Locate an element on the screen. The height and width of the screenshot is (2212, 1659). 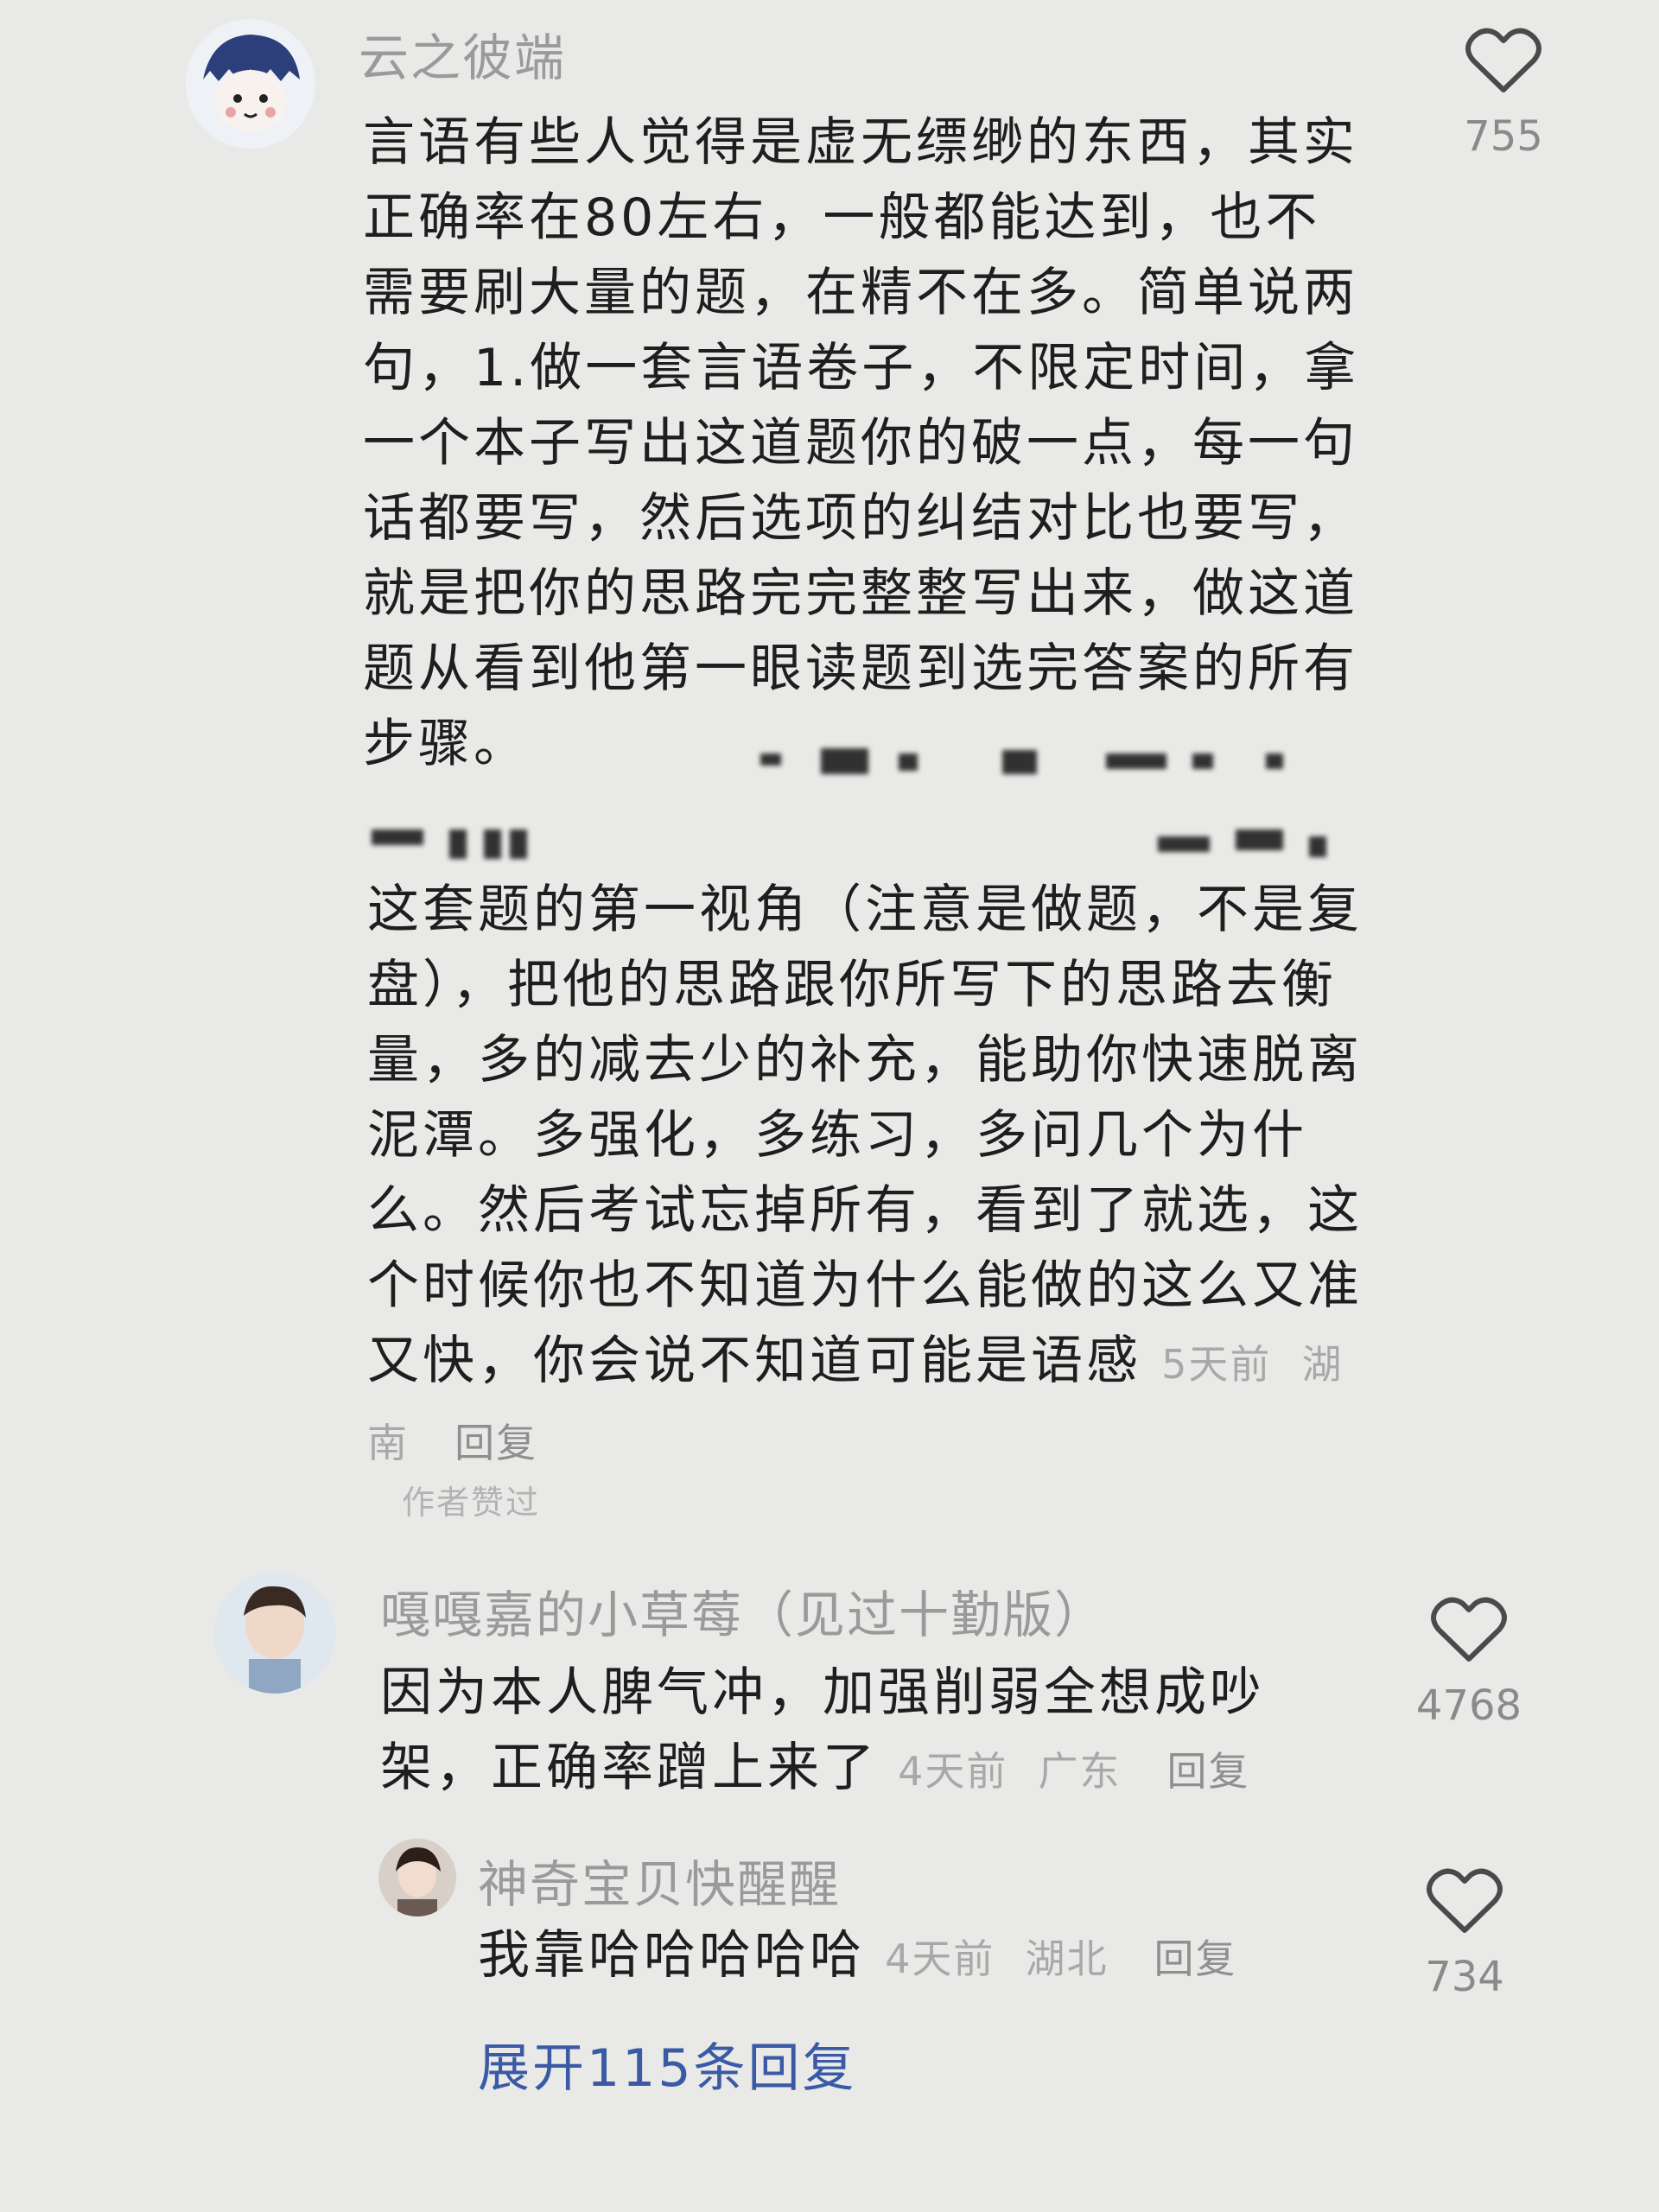
avatar-cartoon-image is located at coordinates (250, 84).